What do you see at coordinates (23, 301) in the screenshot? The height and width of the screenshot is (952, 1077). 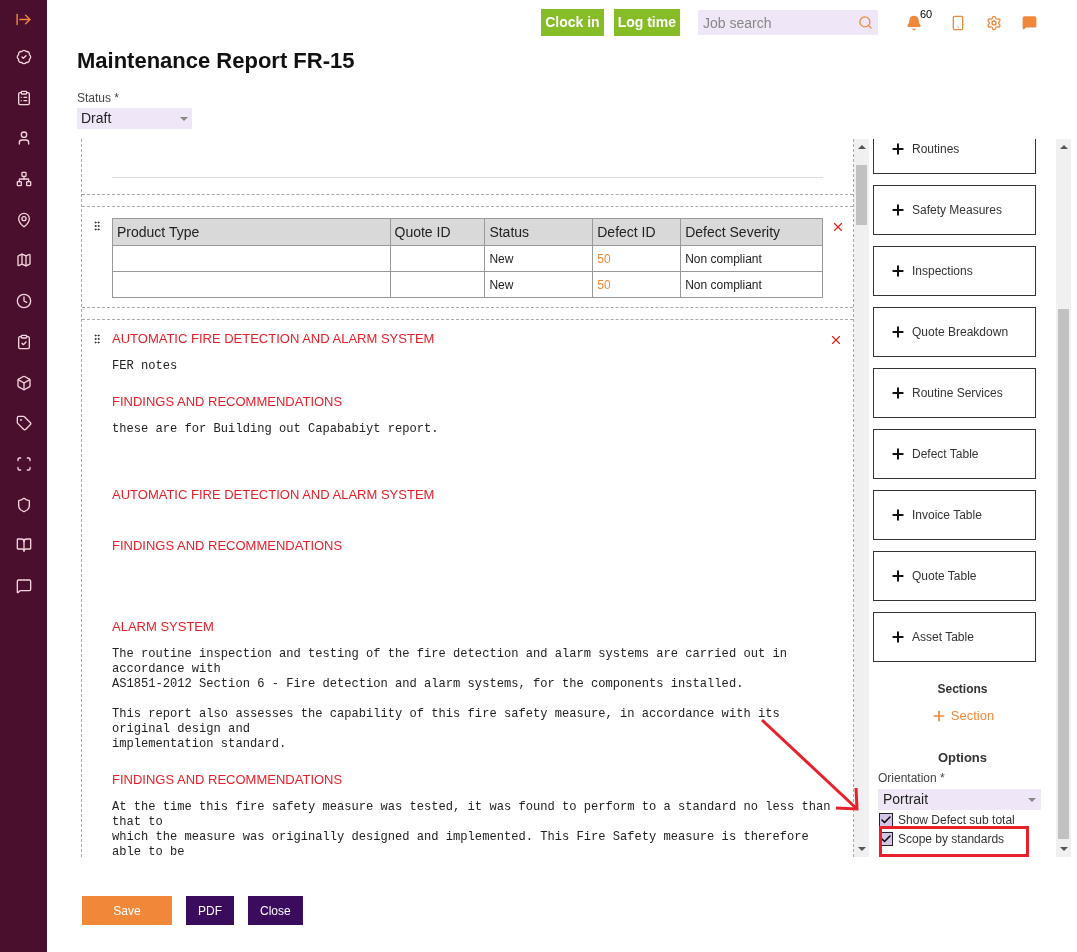 I see `clock-icon` at bounding box center [23, 301].